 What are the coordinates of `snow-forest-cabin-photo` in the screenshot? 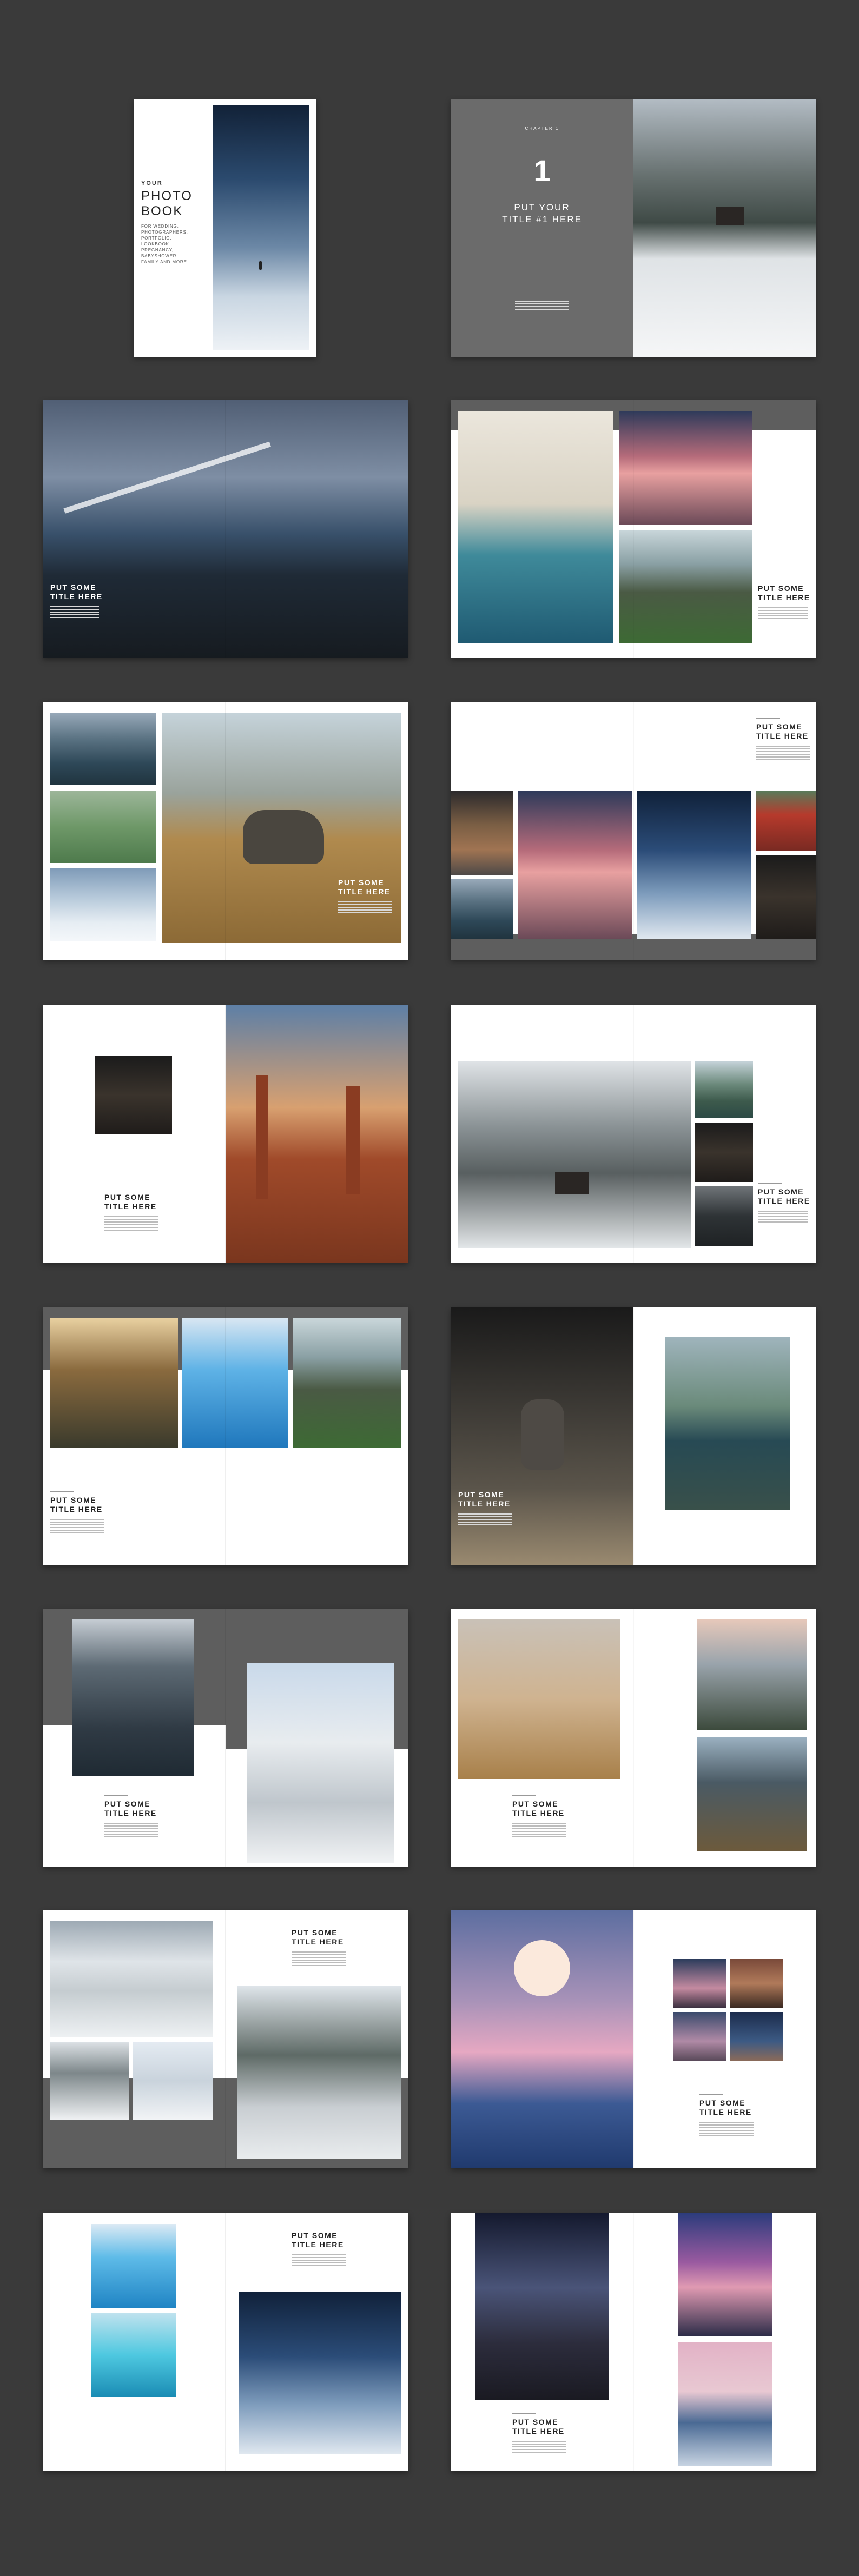 It's located at (574, 1155).